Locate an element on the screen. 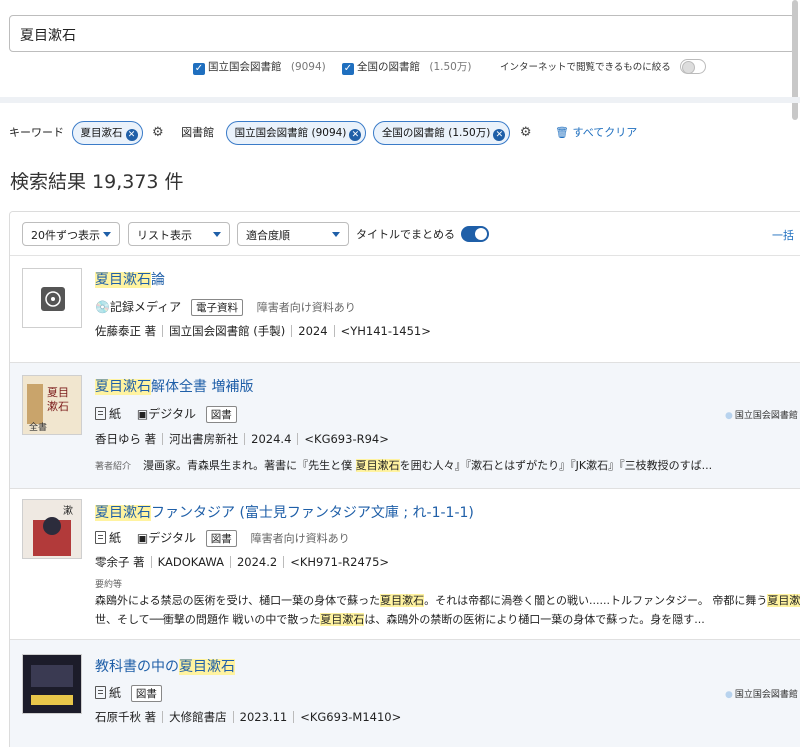 This screenshot has width=800, height=747. result-title: 夏目漱石論 is located at coordinates (130, 279).